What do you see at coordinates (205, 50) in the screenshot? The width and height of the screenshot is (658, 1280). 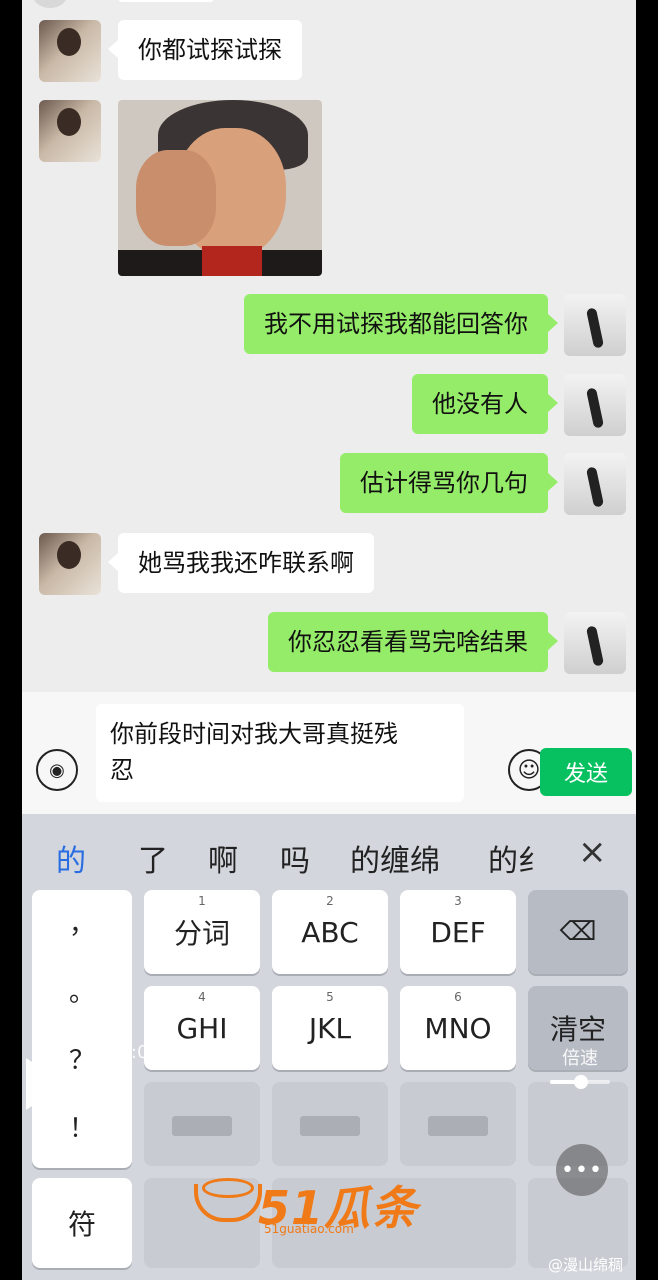 I see `message-bubble-incoming: 你都试探试探` at bounding box center [205, 50].